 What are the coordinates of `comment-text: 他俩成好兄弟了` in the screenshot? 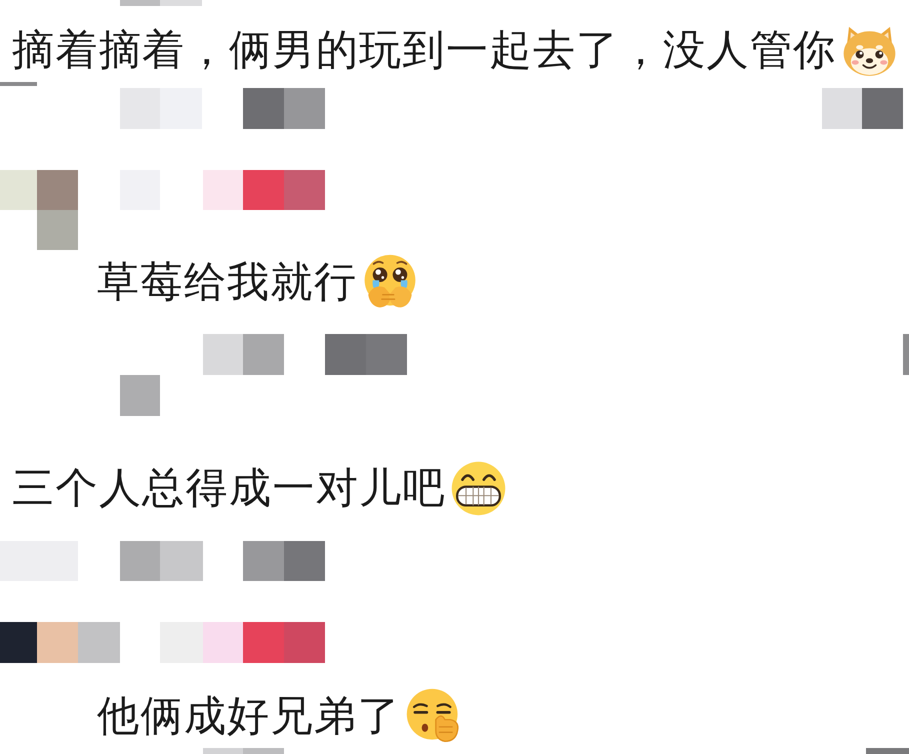 It's located at (249, 716).